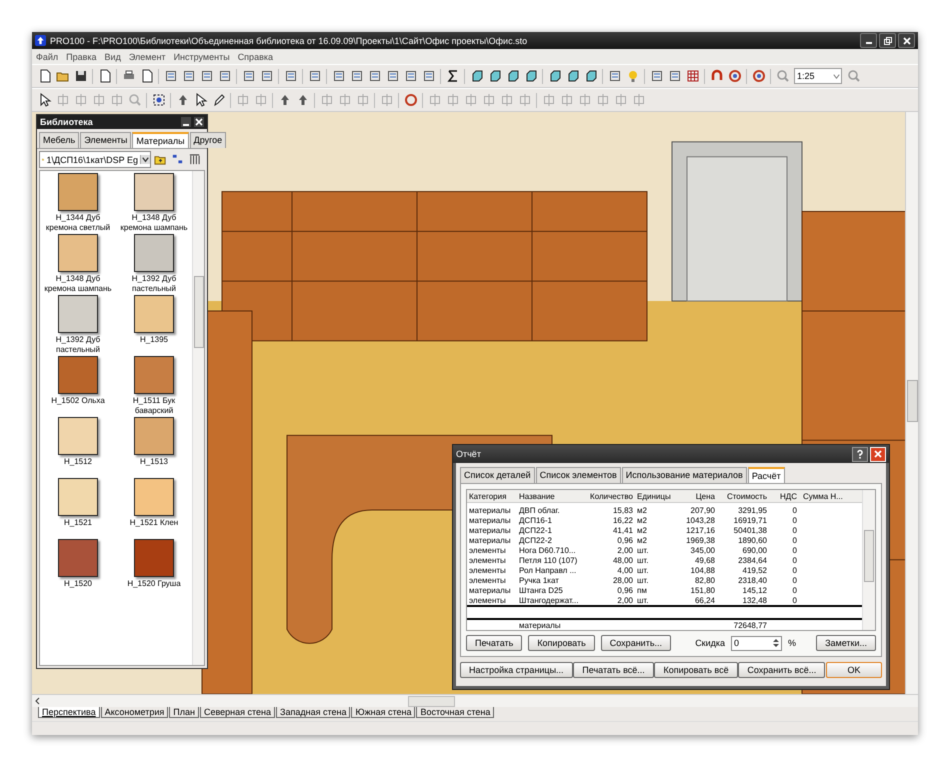  What do you see at coordinates (255, 57) in the screenshot?
I see `menu-item: Справка` at bounding box center [255, 57].